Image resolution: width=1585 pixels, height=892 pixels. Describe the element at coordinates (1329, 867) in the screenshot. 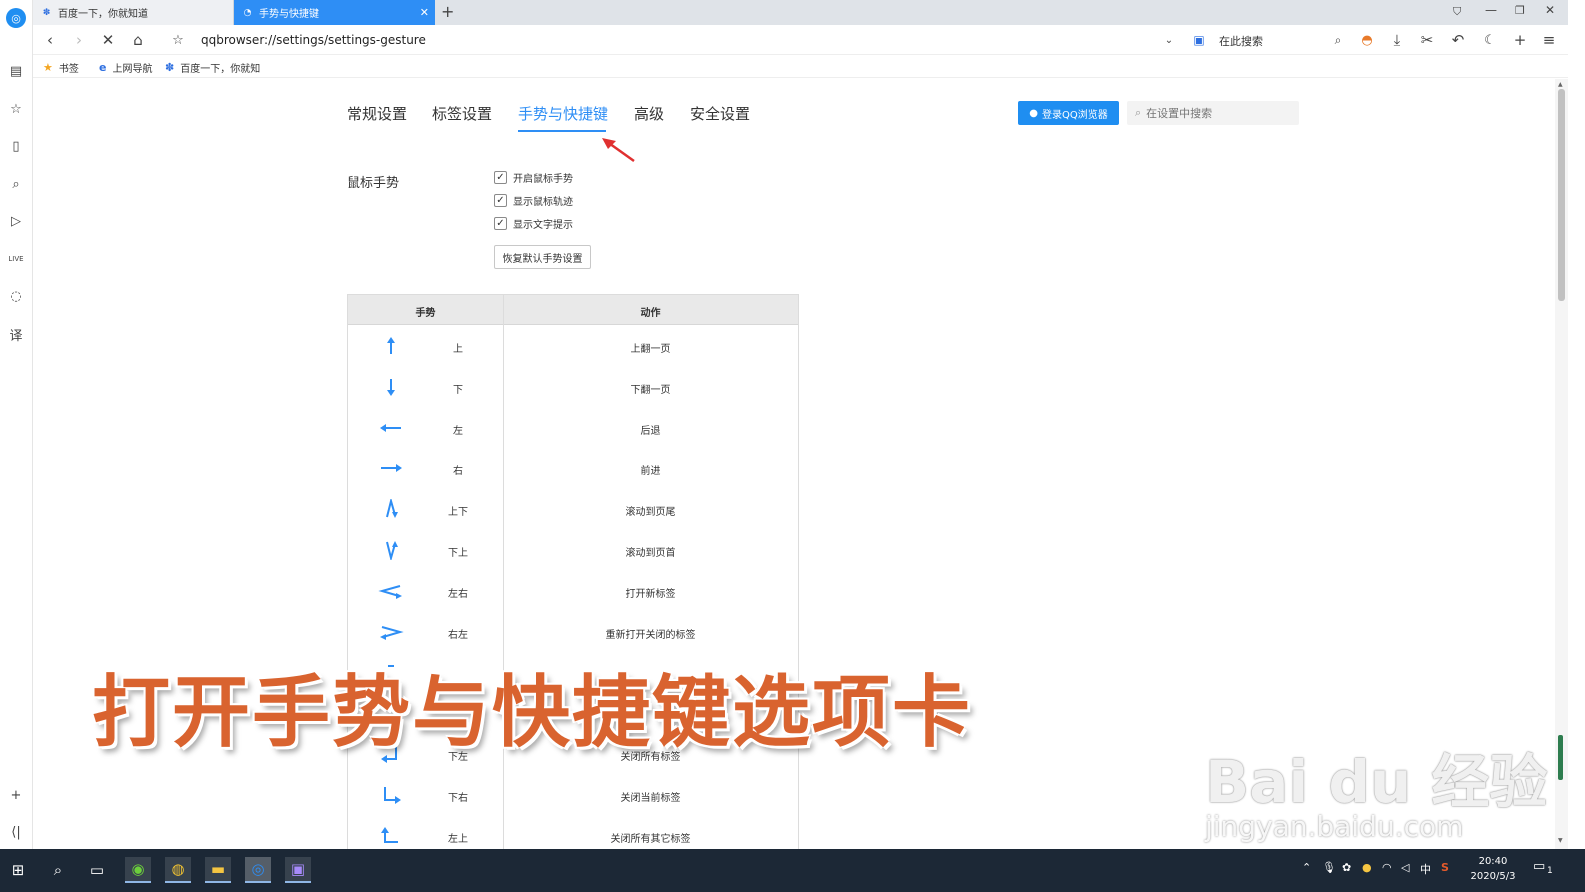

I see `microphone-icon: 🎙` at that location.